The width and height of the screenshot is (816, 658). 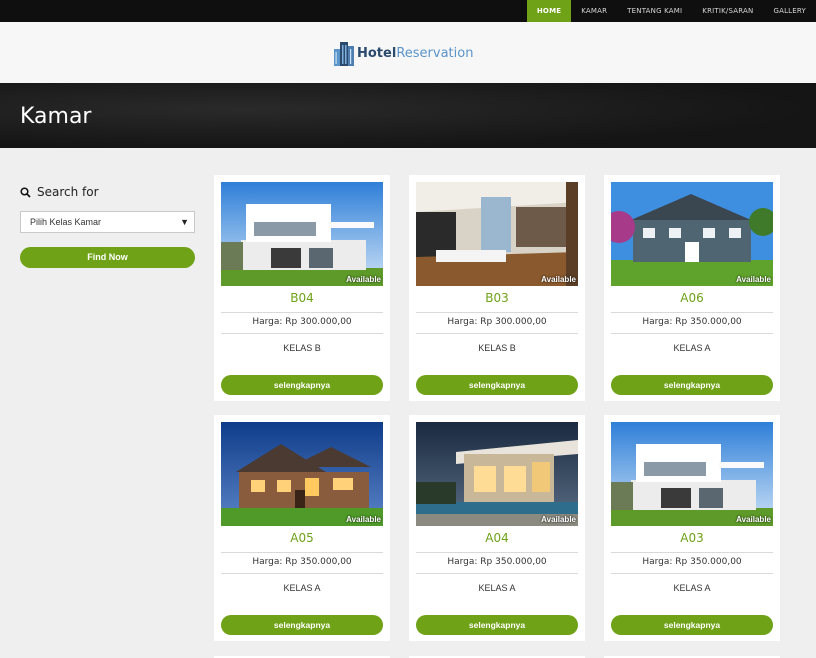 What do you see at coordinates (66, 222) in the screenshot?
I see `room-class-select-value: Pilih Kelas Kamar` at bounding box center [66, 222].